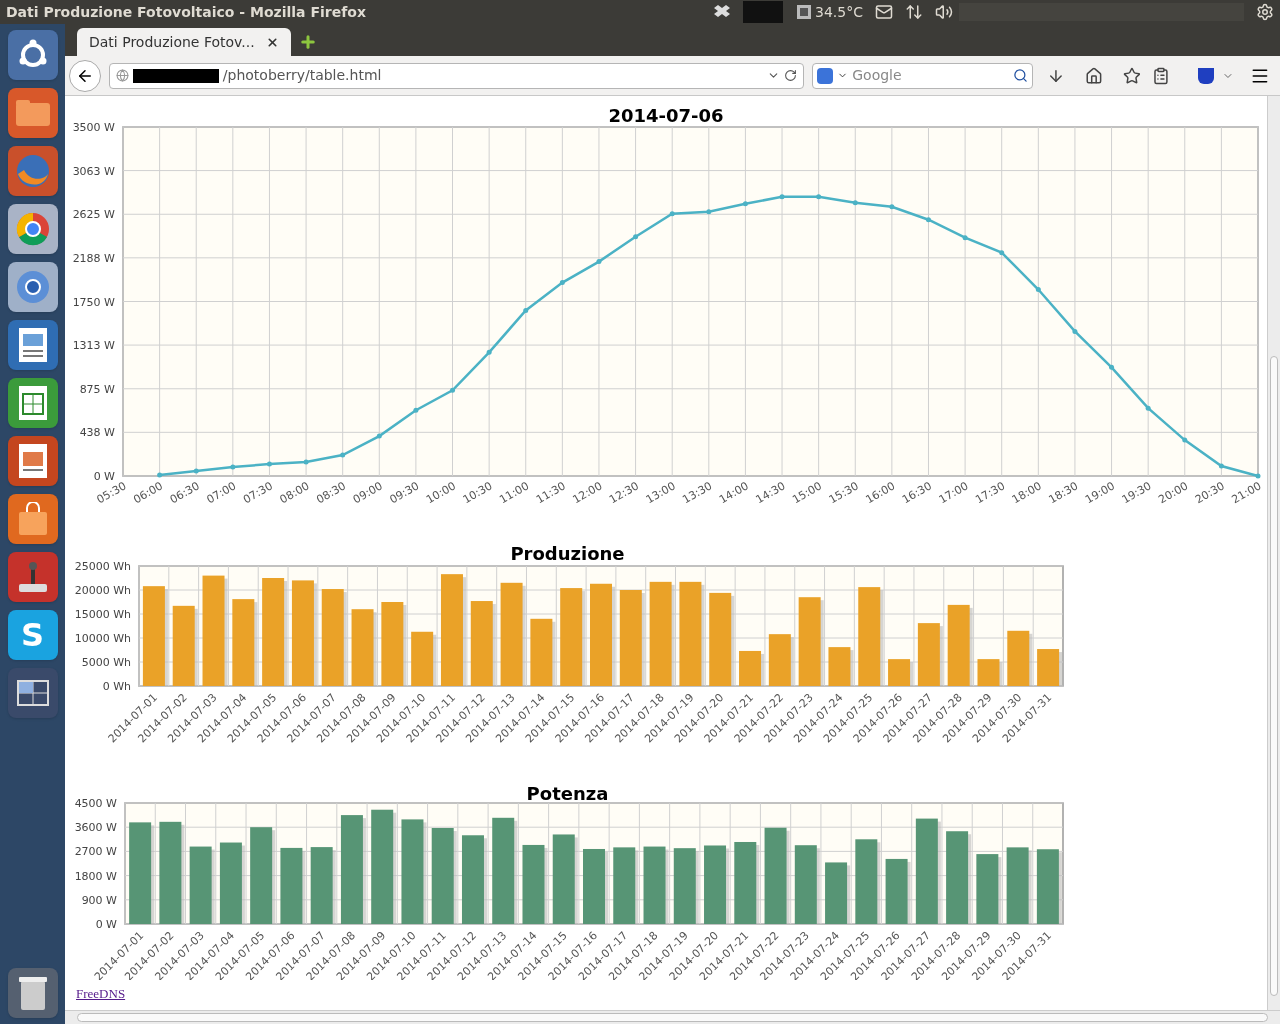 Image resolution: width=1280 pixels, height=1024 pixels. I want to click on chart-title: Potenza, so click(567, 793).